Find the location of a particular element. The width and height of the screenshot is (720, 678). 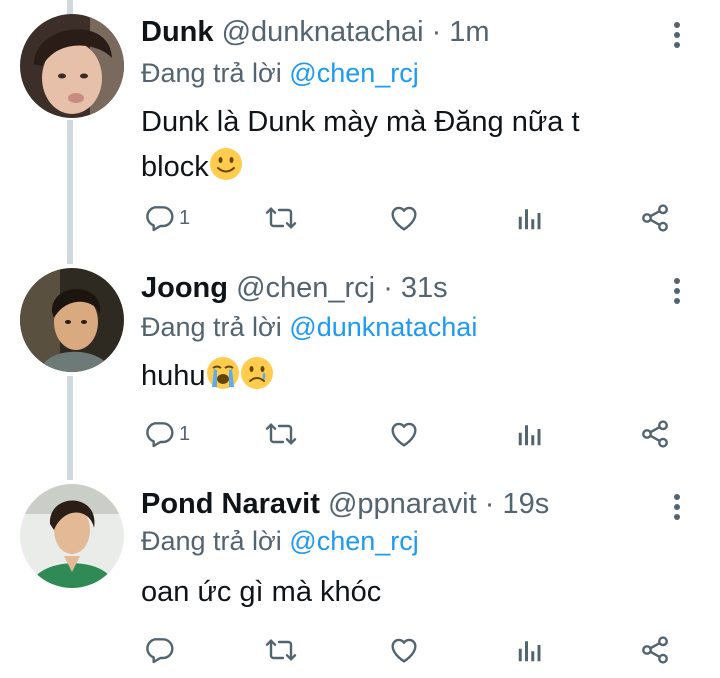

display-name: Dunk is located at coordinates (177, 32).